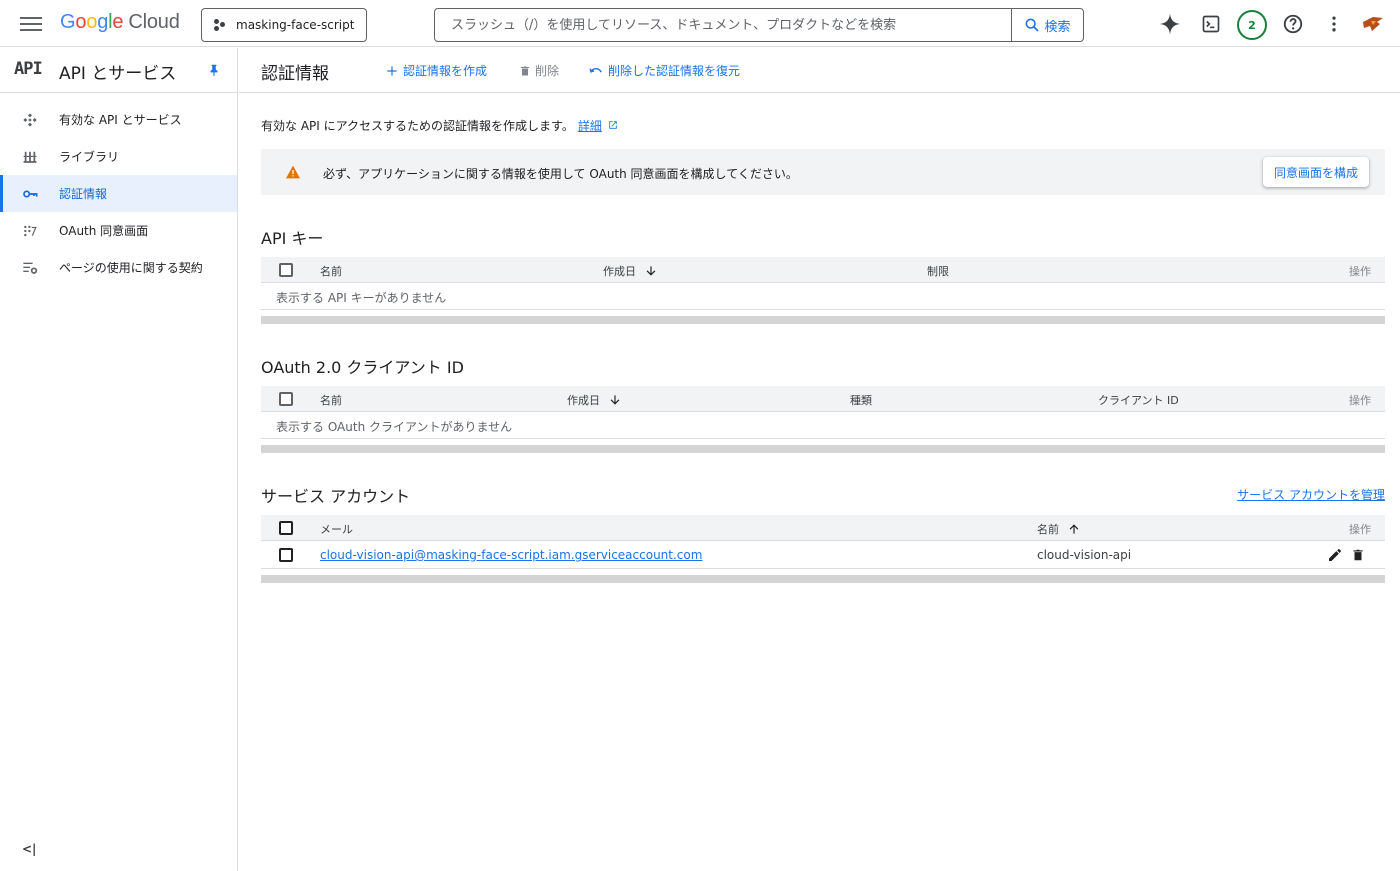  Describe the element at coordinates (1074, 529) in the screenshot. I see `sort-asc-icon` at that location.